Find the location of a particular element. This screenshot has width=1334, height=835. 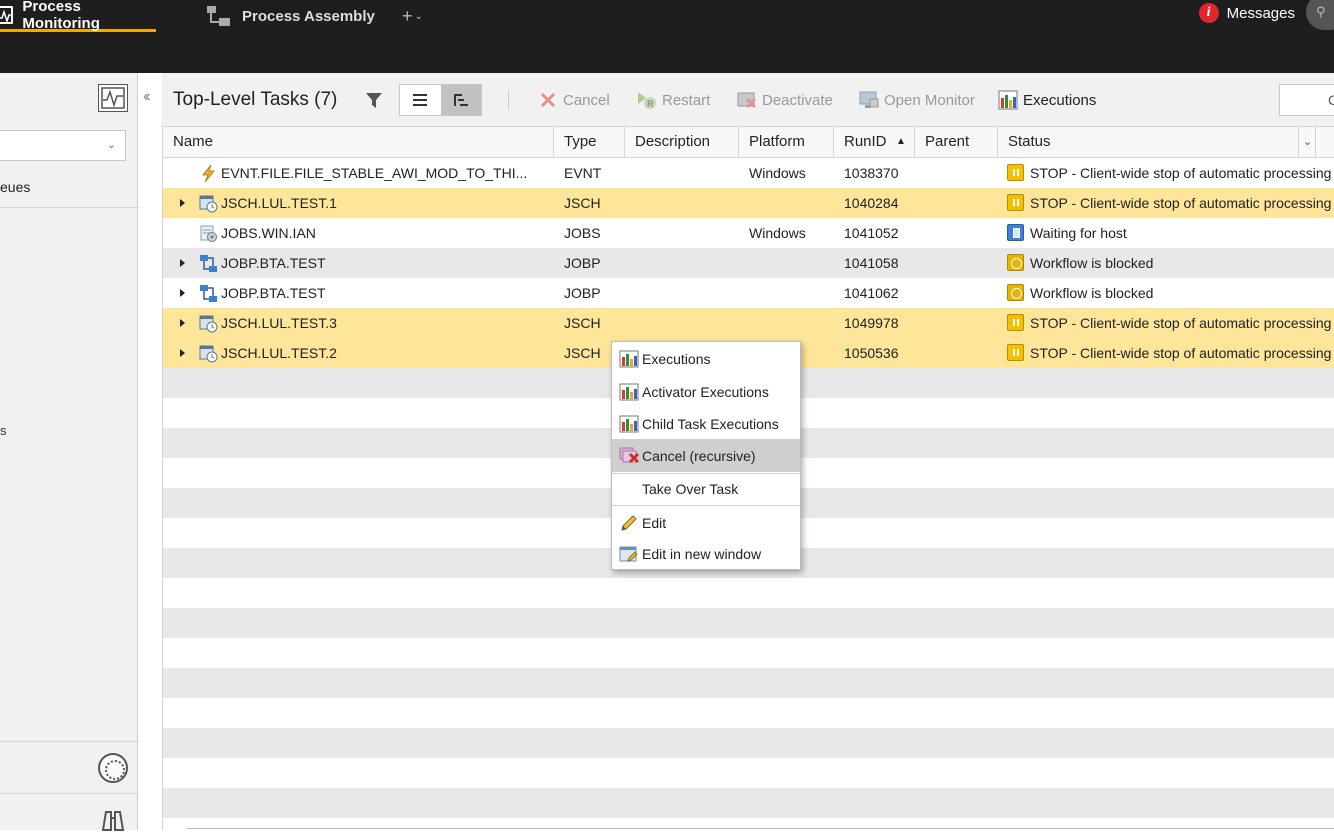

cell-name: JSCH.LUL.TEST.2 is located at coordinates (279, 353).